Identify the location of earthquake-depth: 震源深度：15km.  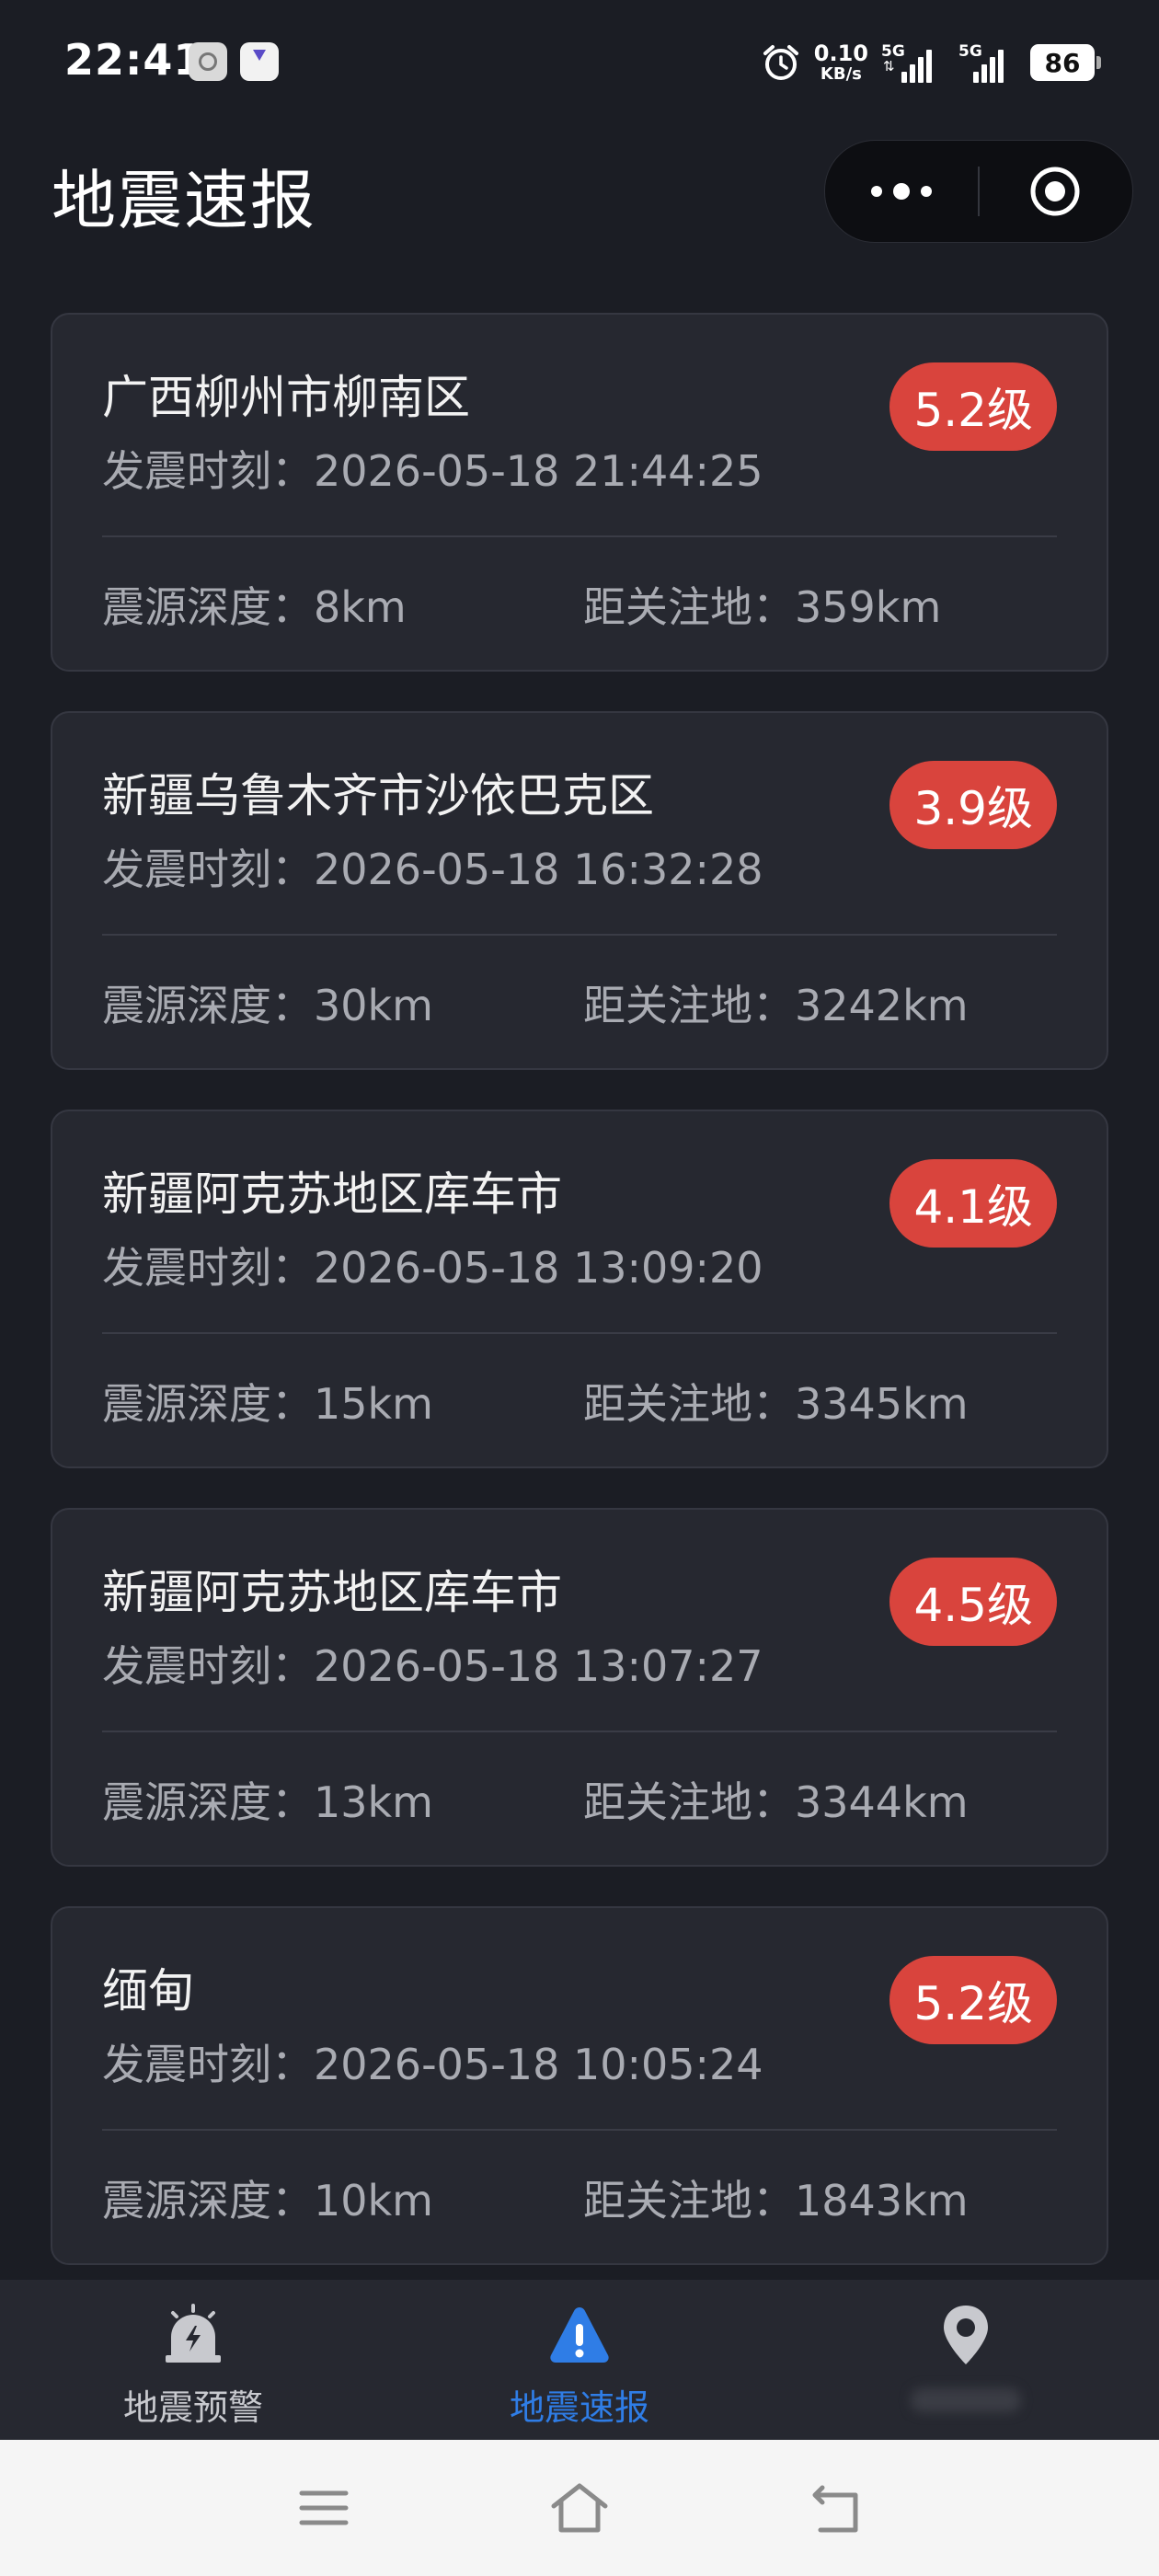
(267, 1404).